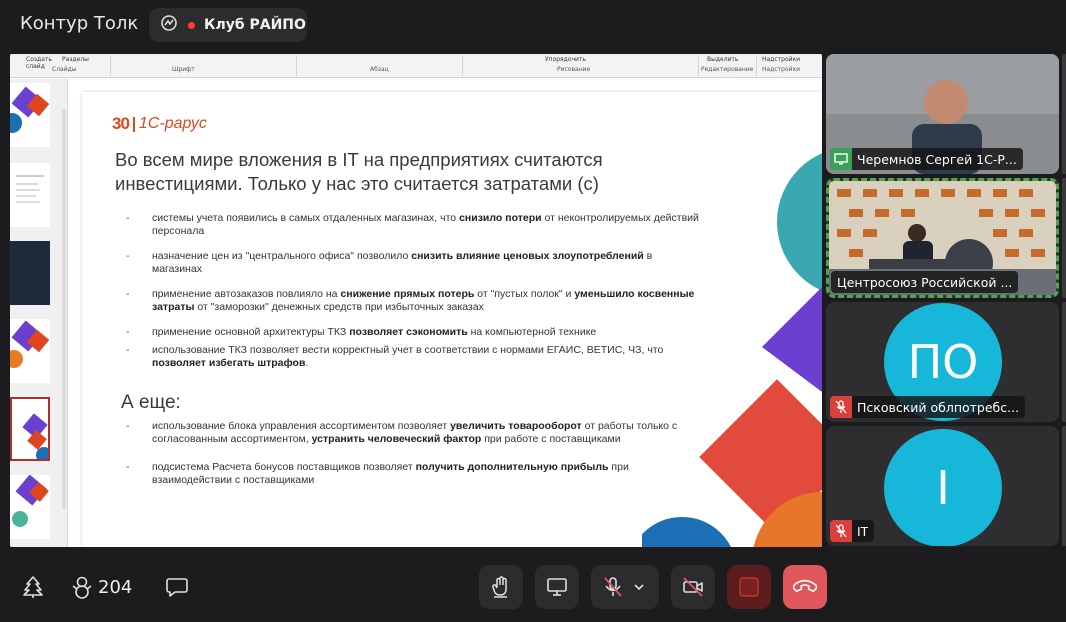 The image size is (1066, 622). I want to click on participant-name-tag: IT, so click(852, 531).